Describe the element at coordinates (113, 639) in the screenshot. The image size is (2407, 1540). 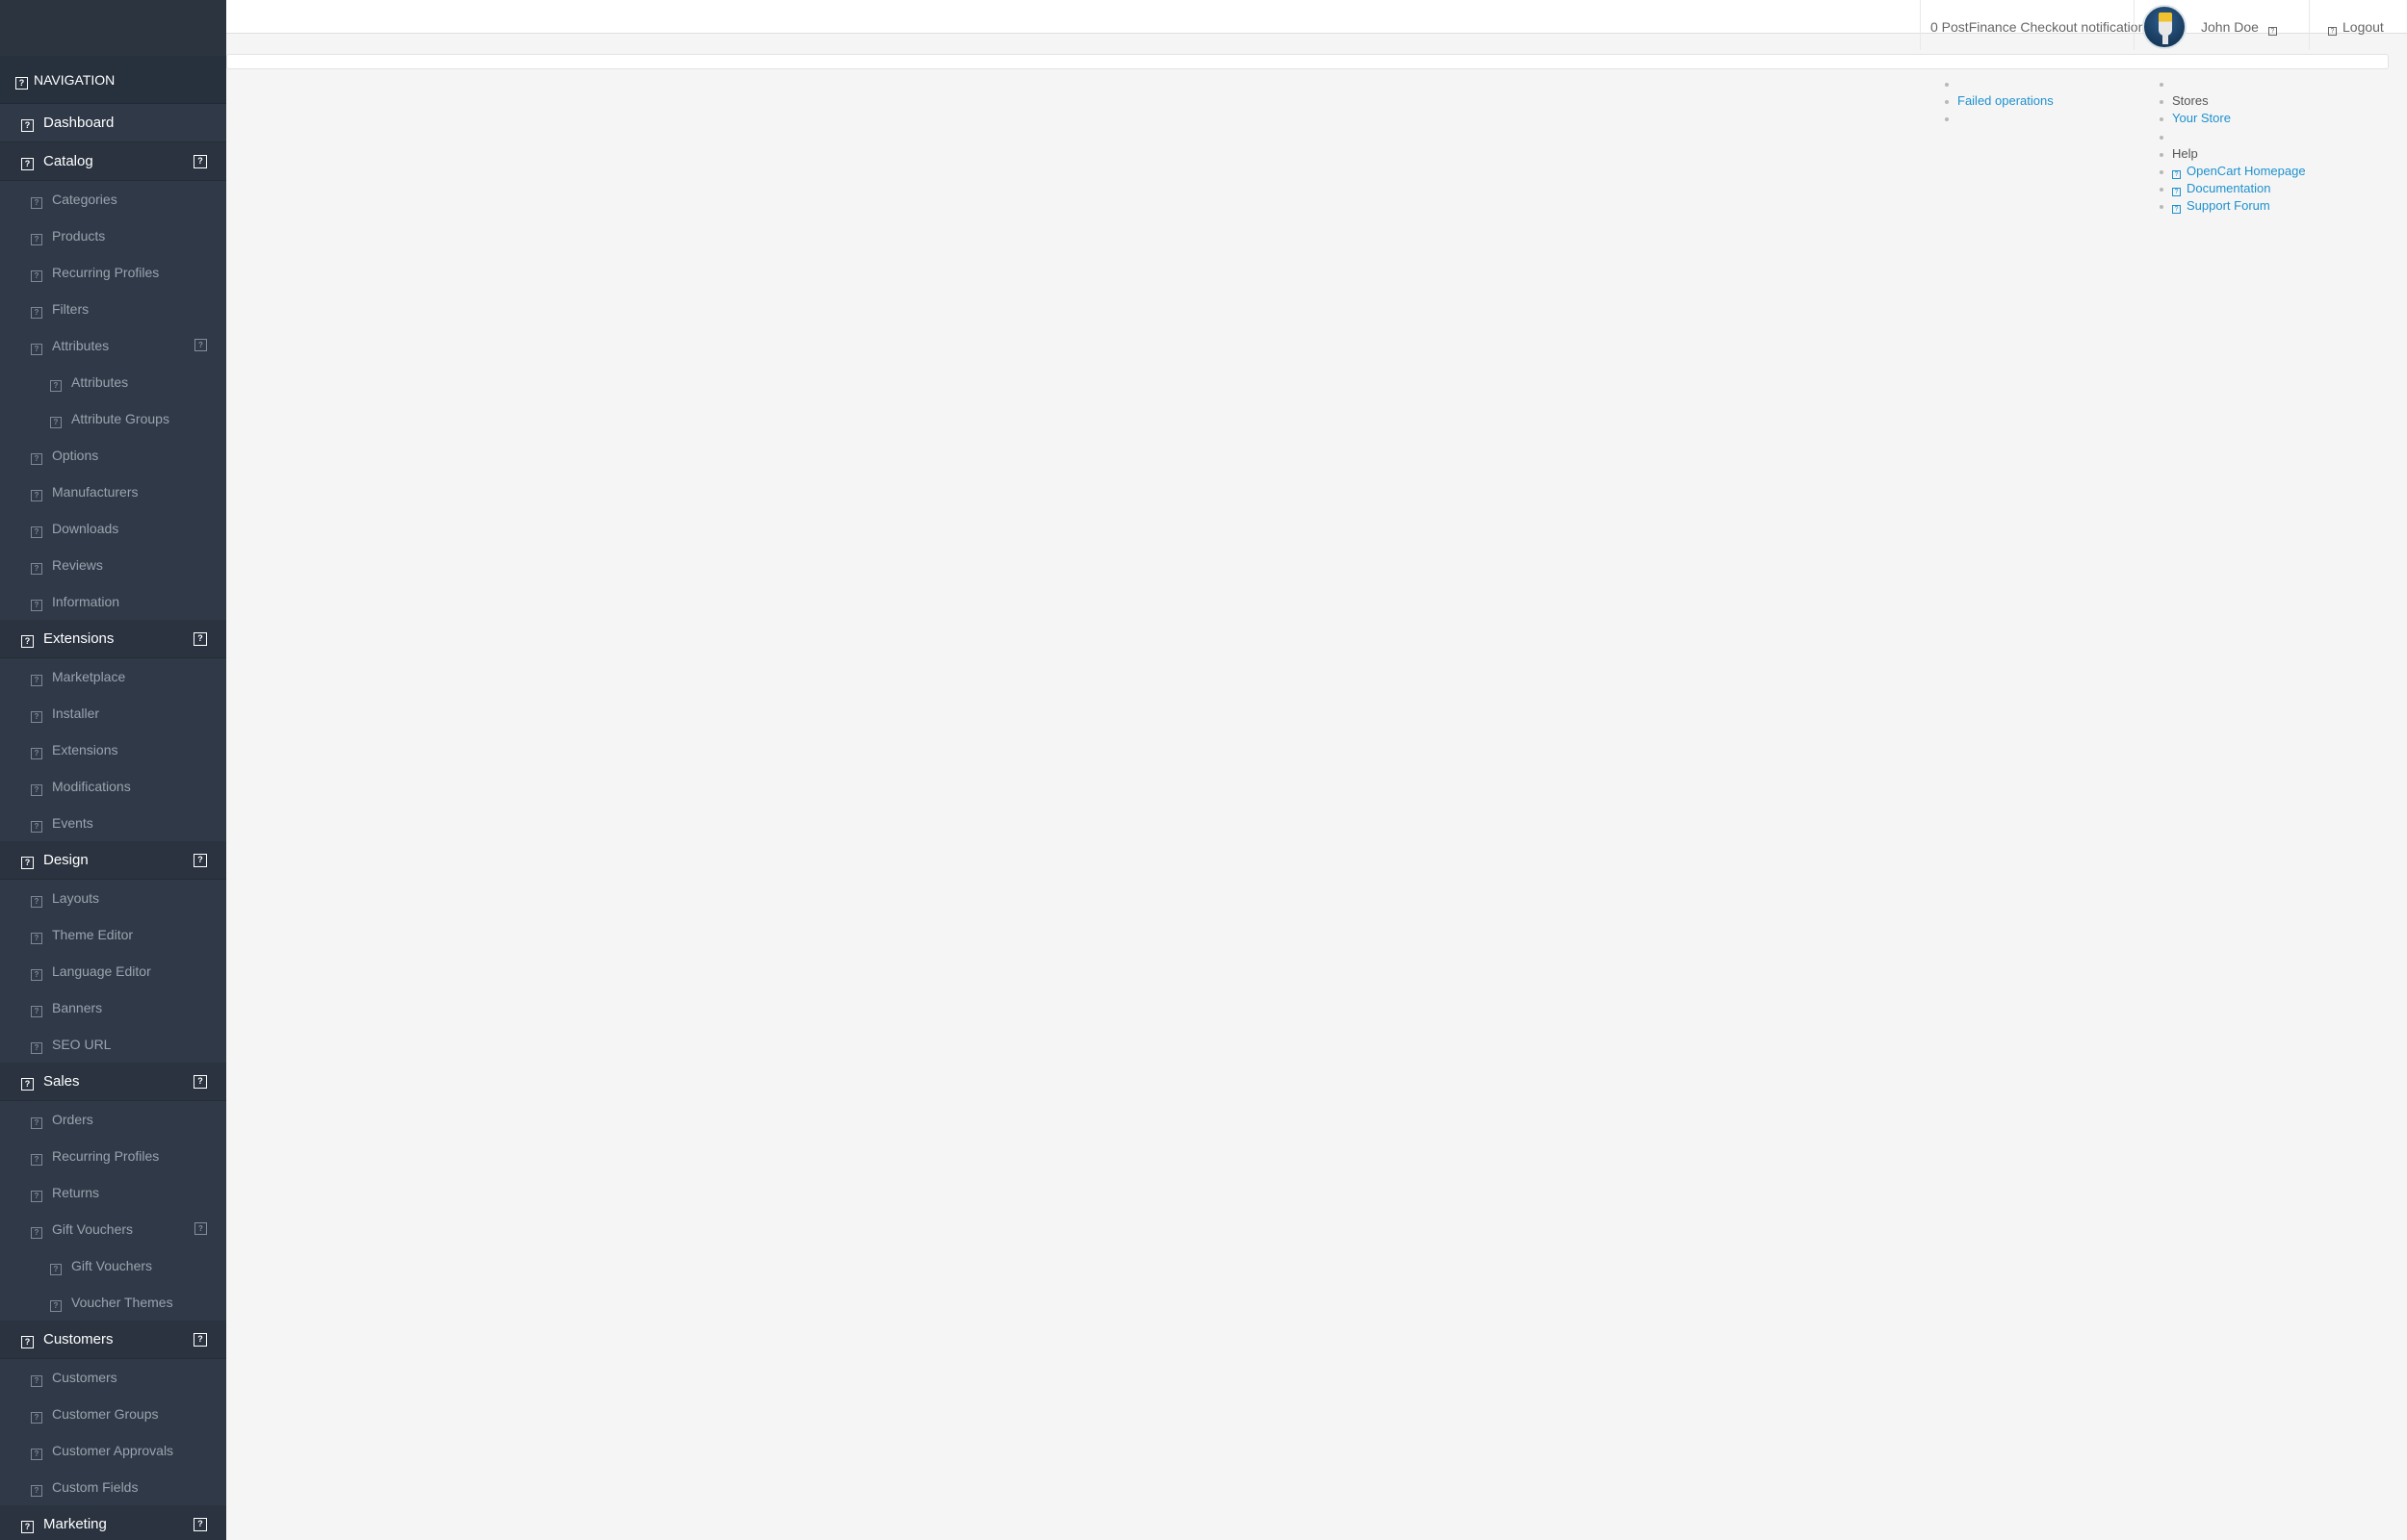
I see `sidebar-item-extensions: ? Extensions ?` at that location.